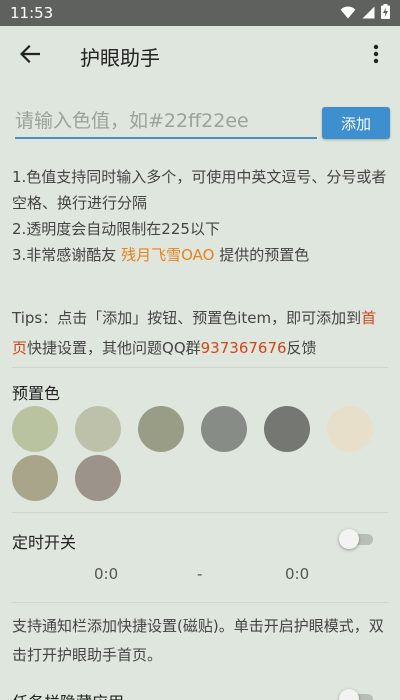 This screenshot has height=700, width=400. Describe the element at coordinates (358, 539) in the screenshot. I see `timer-toggle` at that location.